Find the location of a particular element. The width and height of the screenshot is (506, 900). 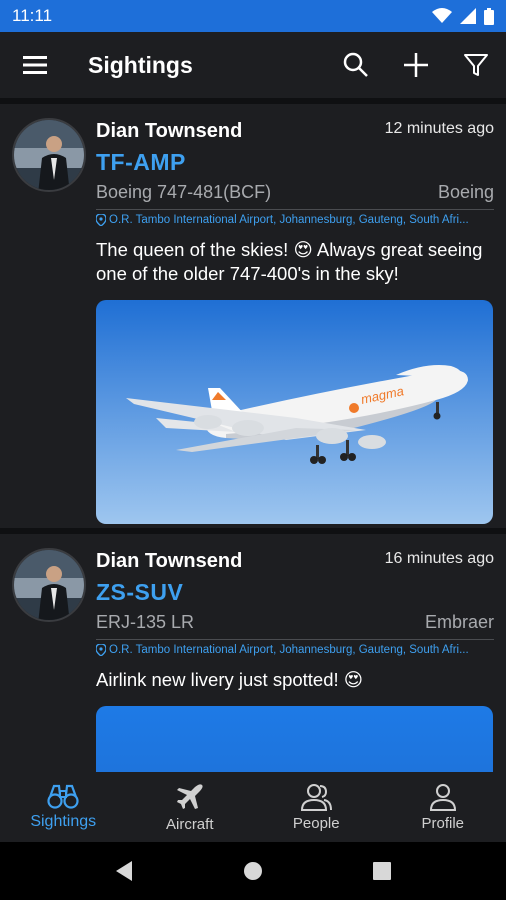

search-button is located at coordinates (356, 65).